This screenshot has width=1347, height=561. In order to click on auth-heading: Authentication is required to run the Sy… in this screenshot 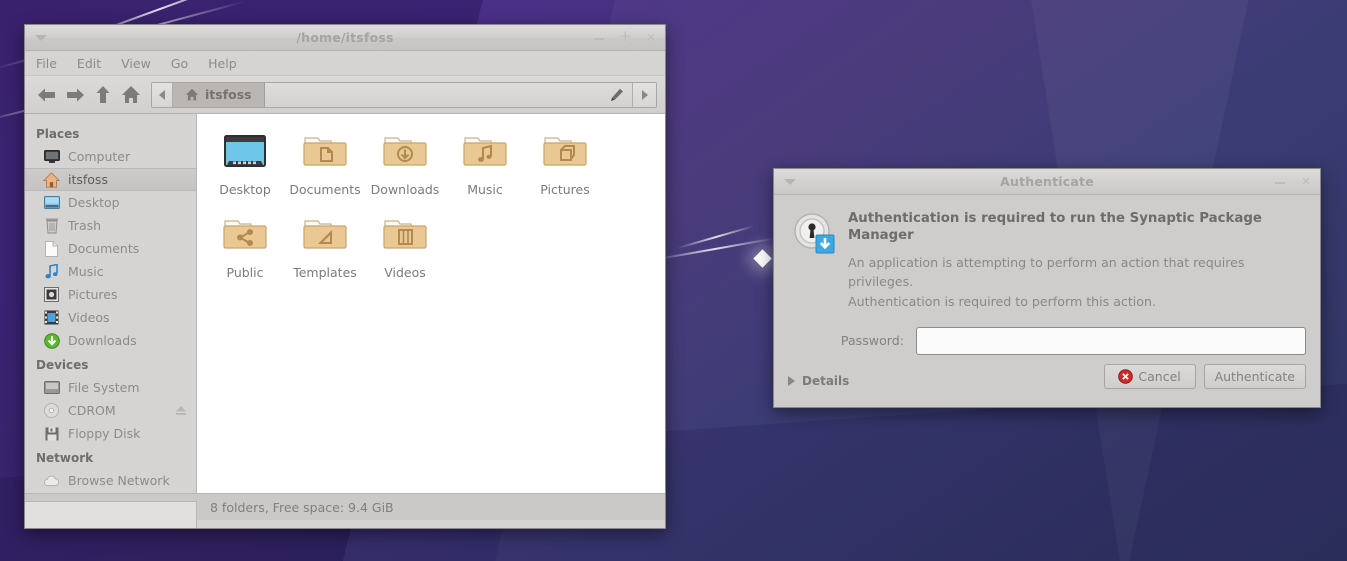, I will do `click(1055, 227)`.